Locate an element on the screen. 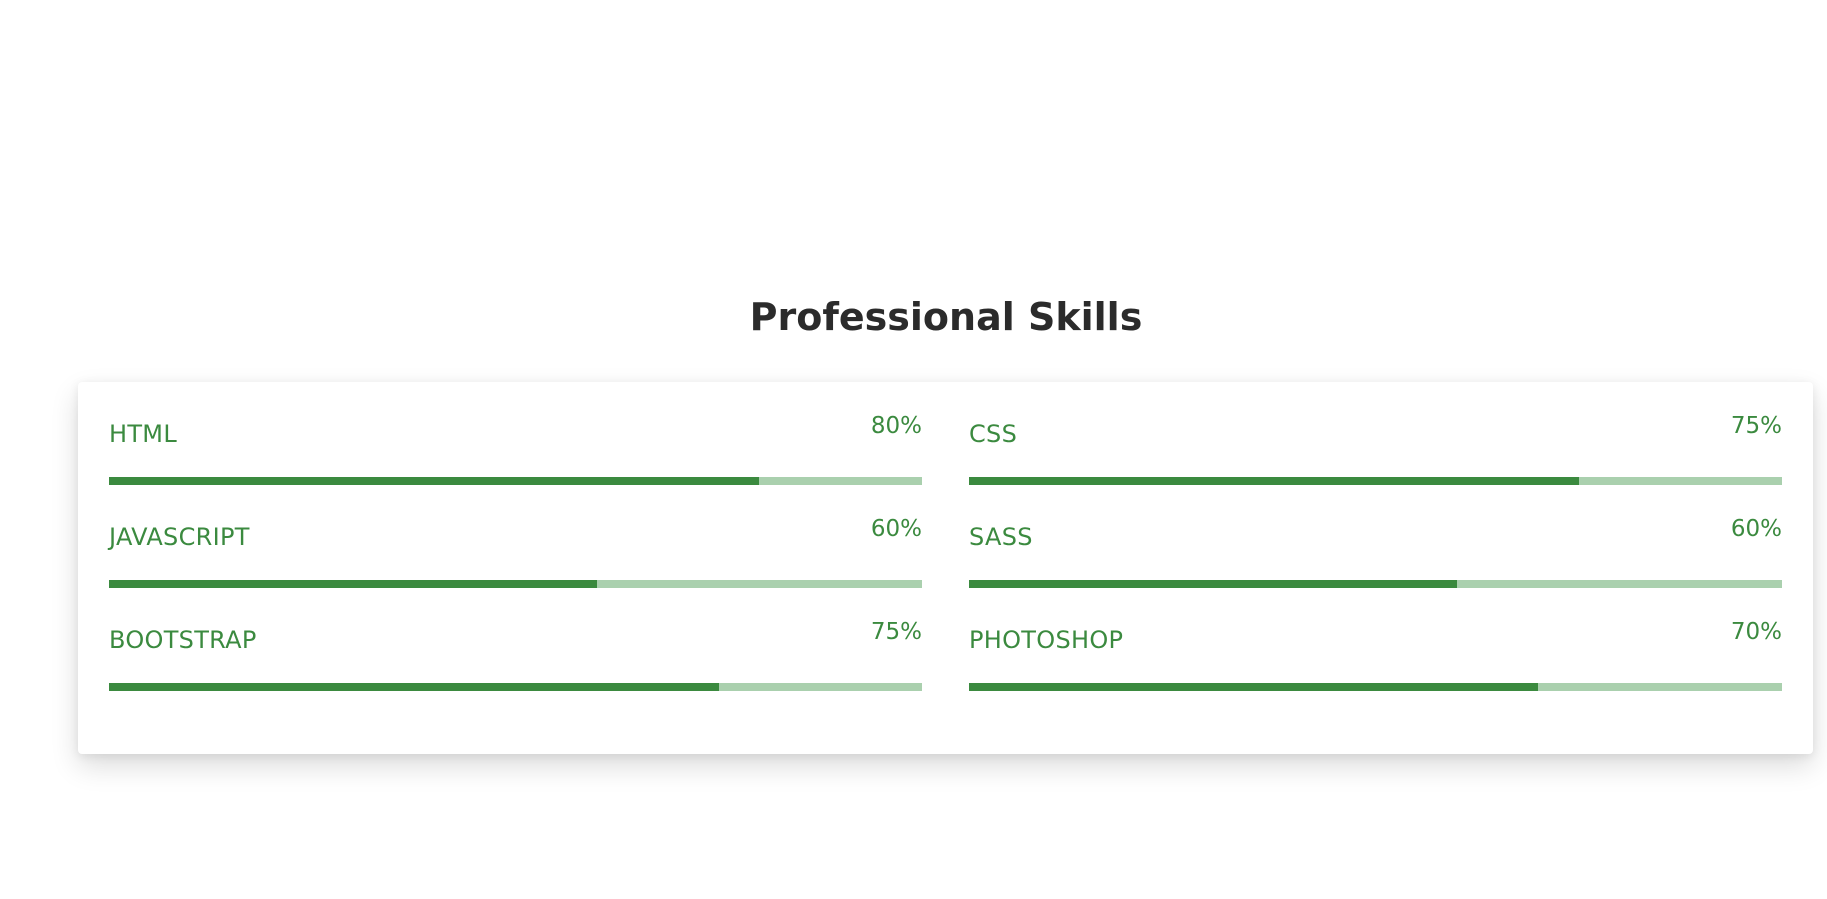  skill-percent: 80% is located at coordinates (896, 426).